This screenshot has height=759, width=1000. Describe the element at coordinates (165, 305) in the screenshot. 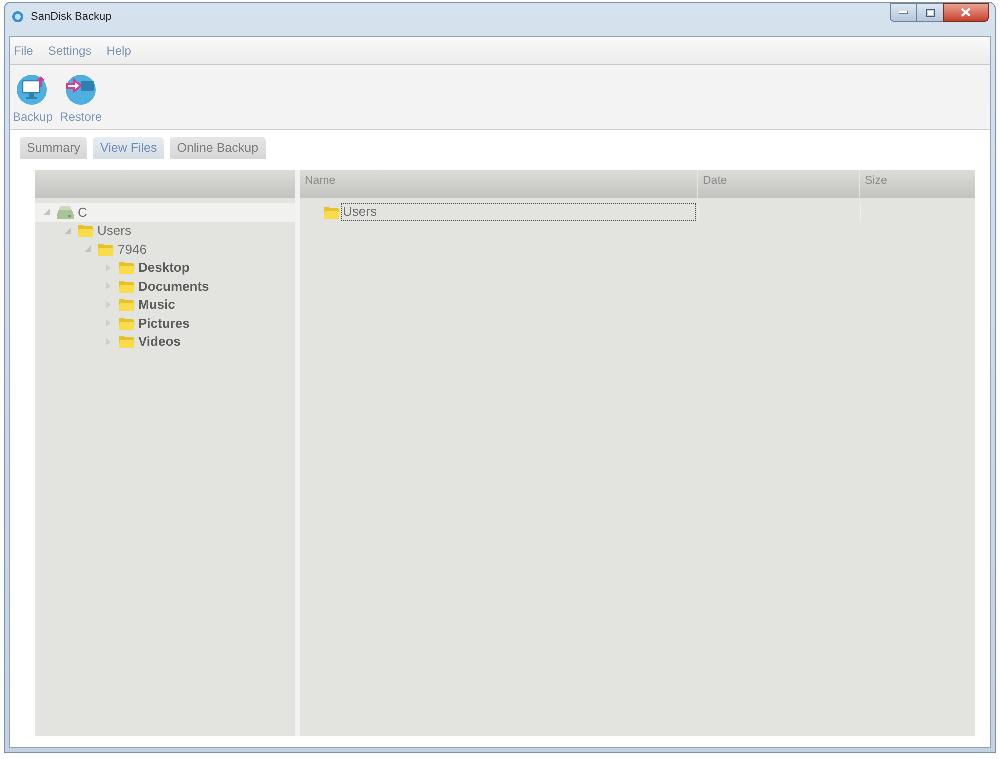

I see `tree-item: Music` at that location.